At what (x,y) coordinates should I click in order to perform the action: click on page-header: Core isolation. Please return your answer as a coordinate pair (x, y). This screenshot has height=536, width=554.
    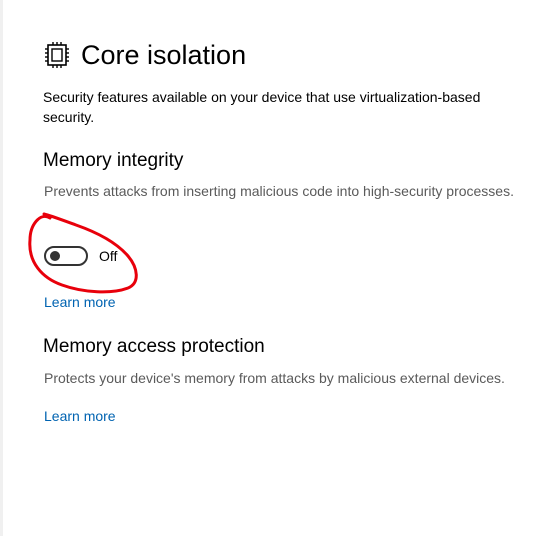
    Looking at the image, I should click on (144, 55).